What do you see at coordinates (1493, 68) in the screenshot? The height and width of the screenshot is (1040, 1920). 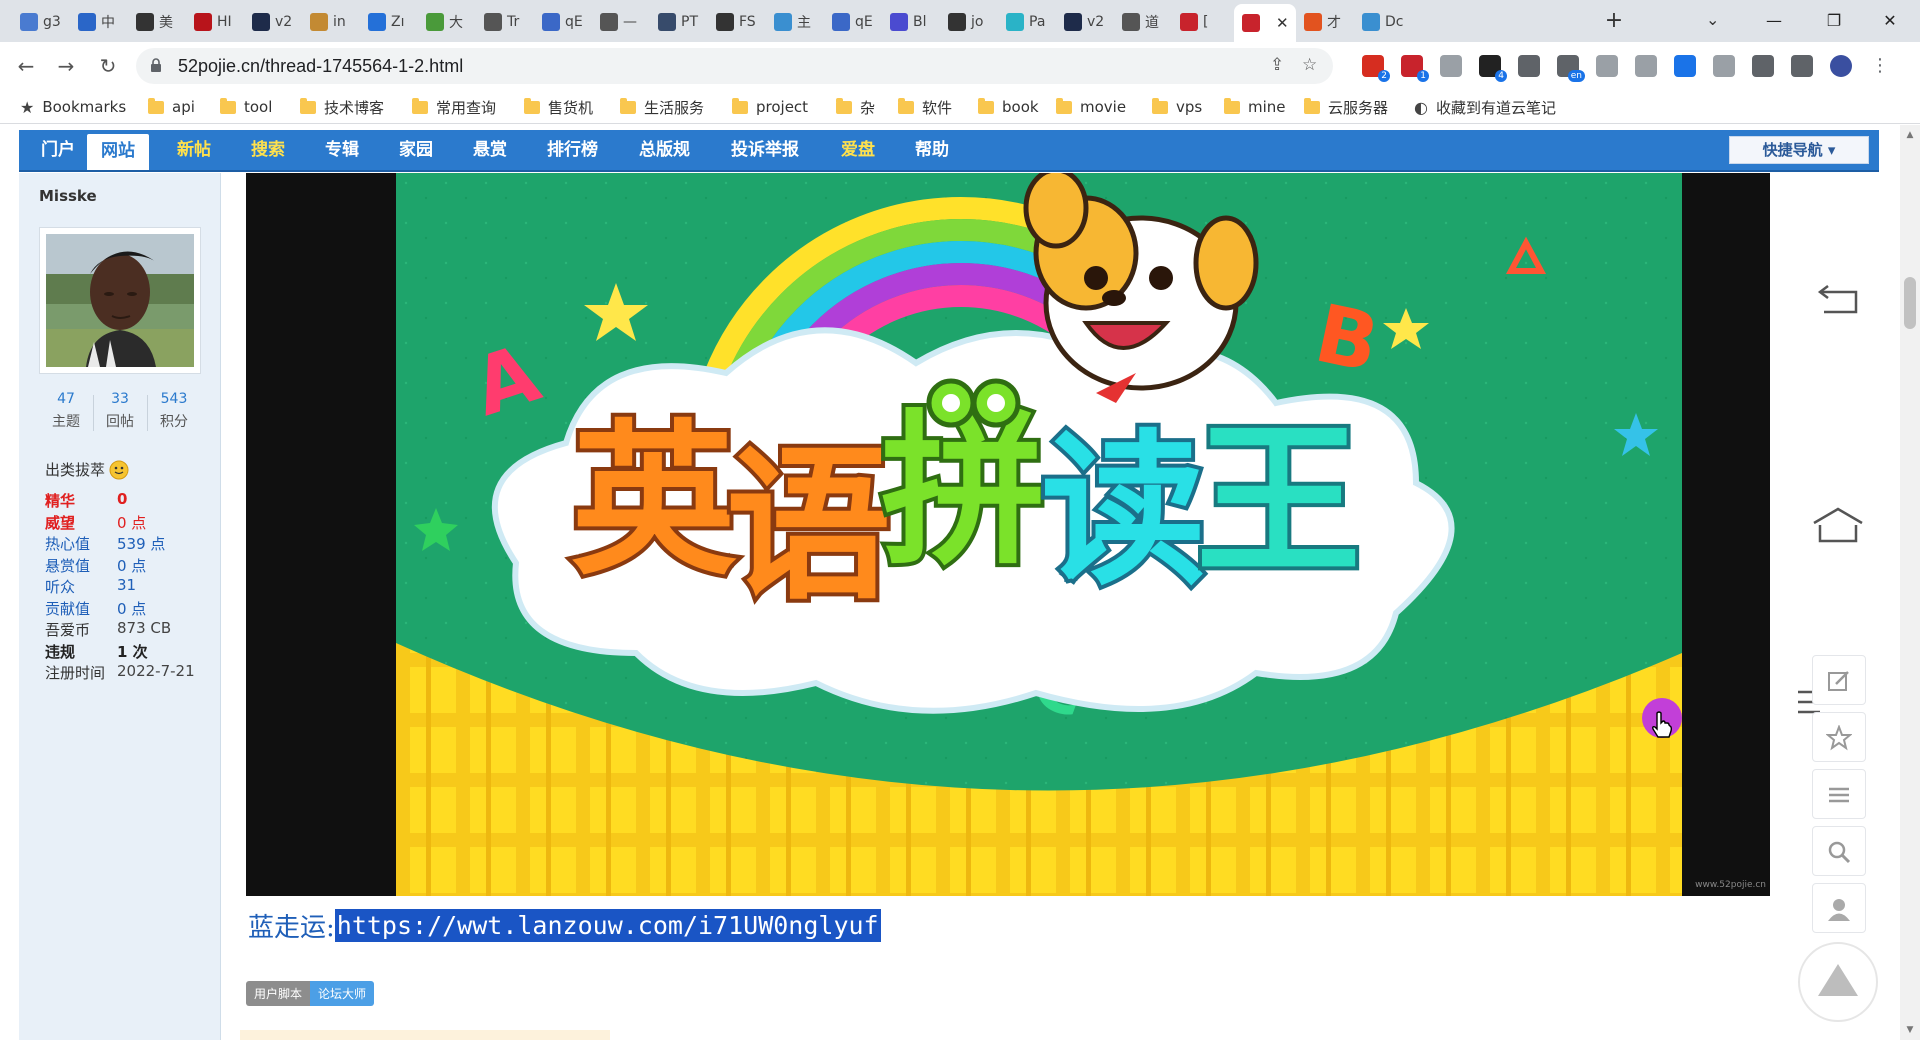 I see `black-ext-icon: 4` at bounding box center [1493, 68].